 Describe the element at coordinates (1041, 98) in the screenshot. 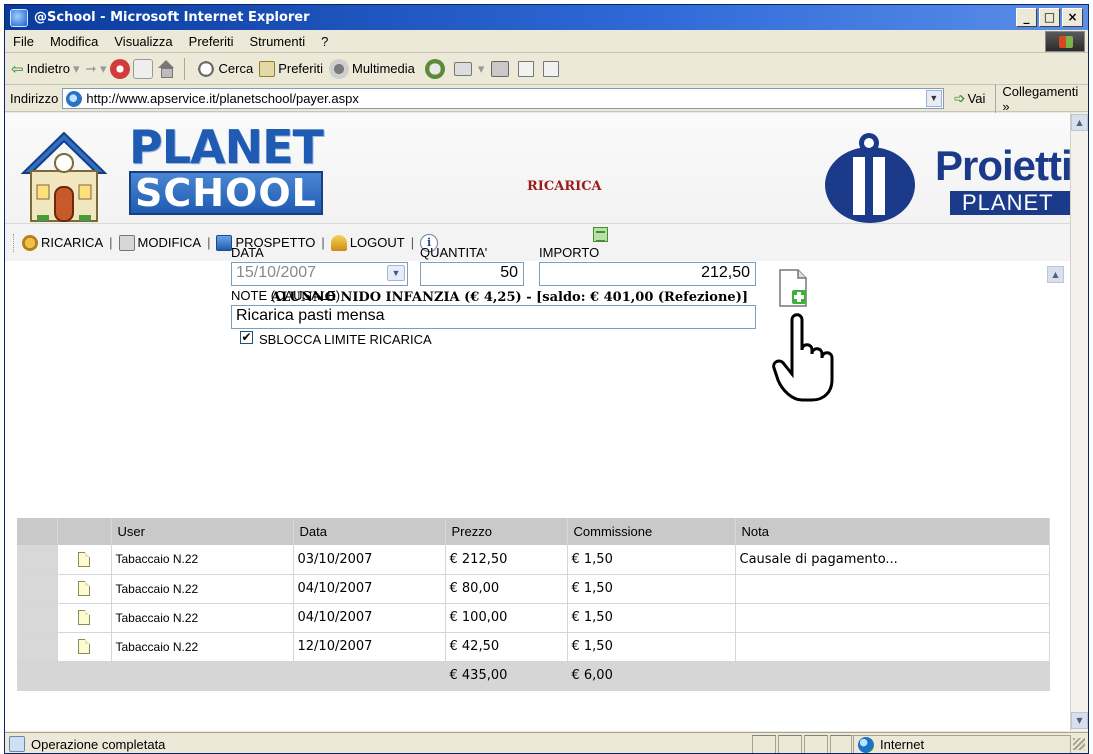

I see `links-button: Collegamenti »` at that location.